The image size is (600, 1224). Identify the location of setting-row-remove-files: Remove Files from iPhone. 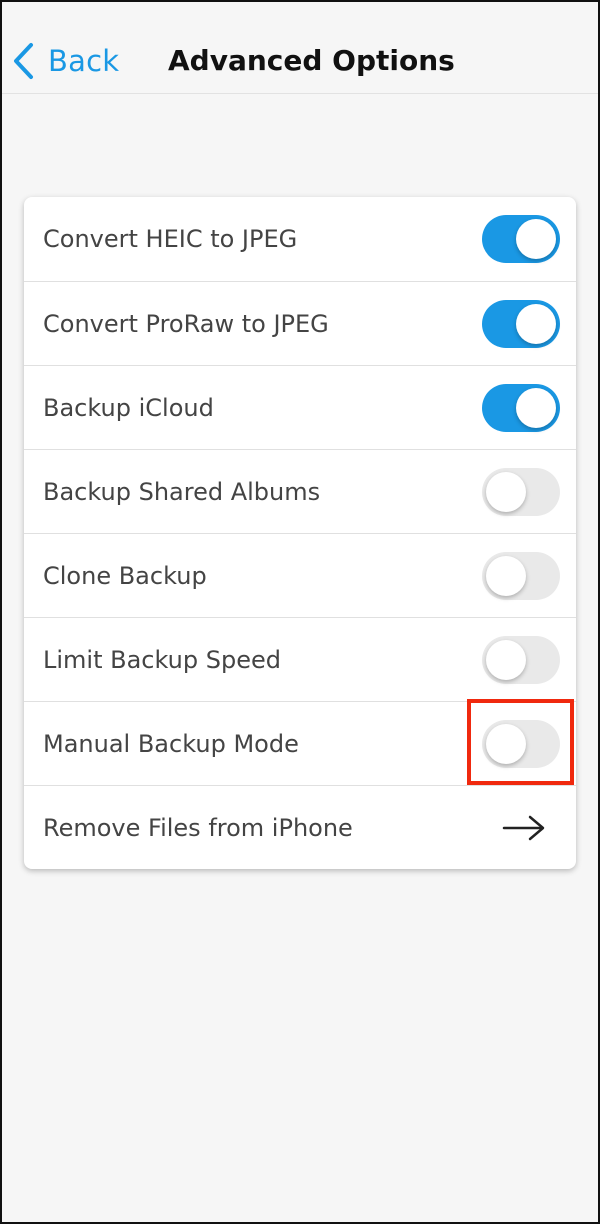
(300, 827).